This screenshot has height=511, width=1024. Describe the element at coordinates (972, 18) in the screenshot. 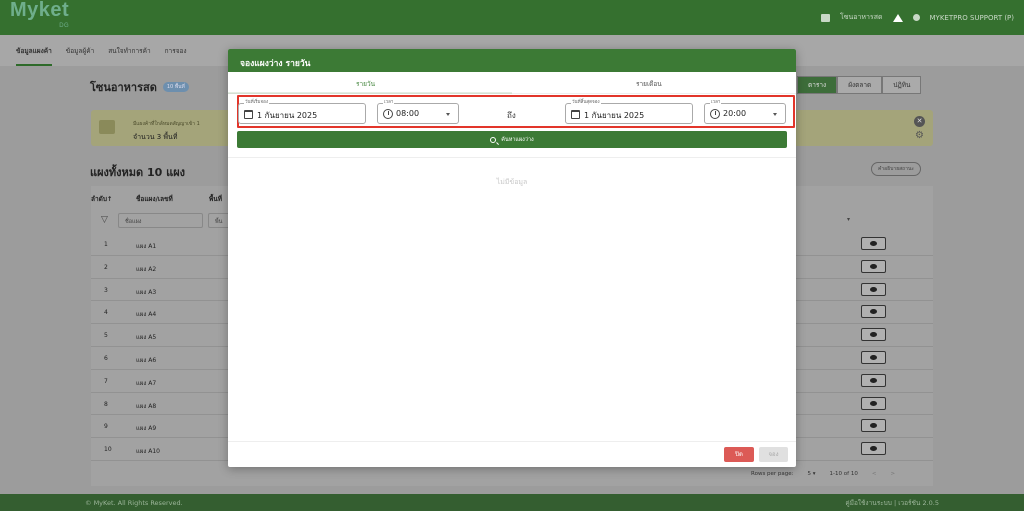

I see `user-menu: MYKETPRO SUPPORT (P)` at that location.